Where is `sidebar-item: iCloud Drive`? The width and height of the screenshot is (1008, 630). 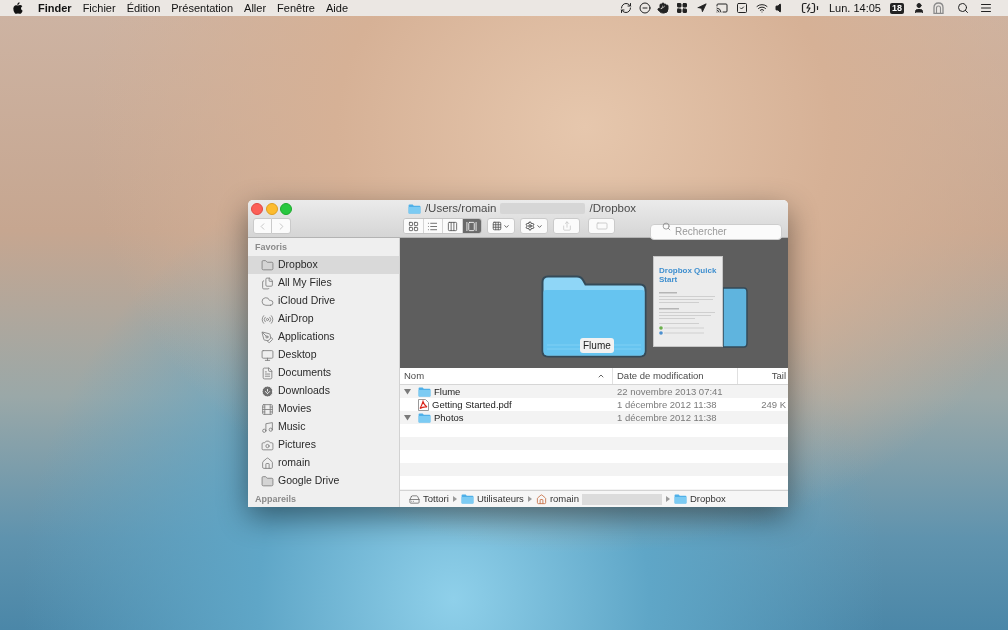
sidebar-item: iCloud Drive is located at coordinates (323, 301).